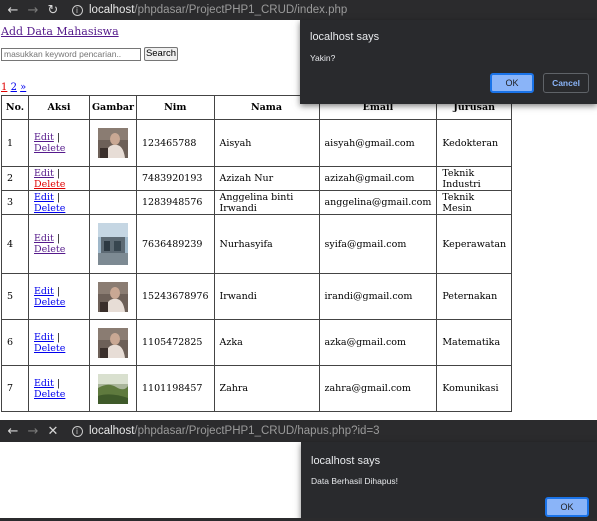  I want to click on cell-jurusan: Matematika, so click(474, 342).